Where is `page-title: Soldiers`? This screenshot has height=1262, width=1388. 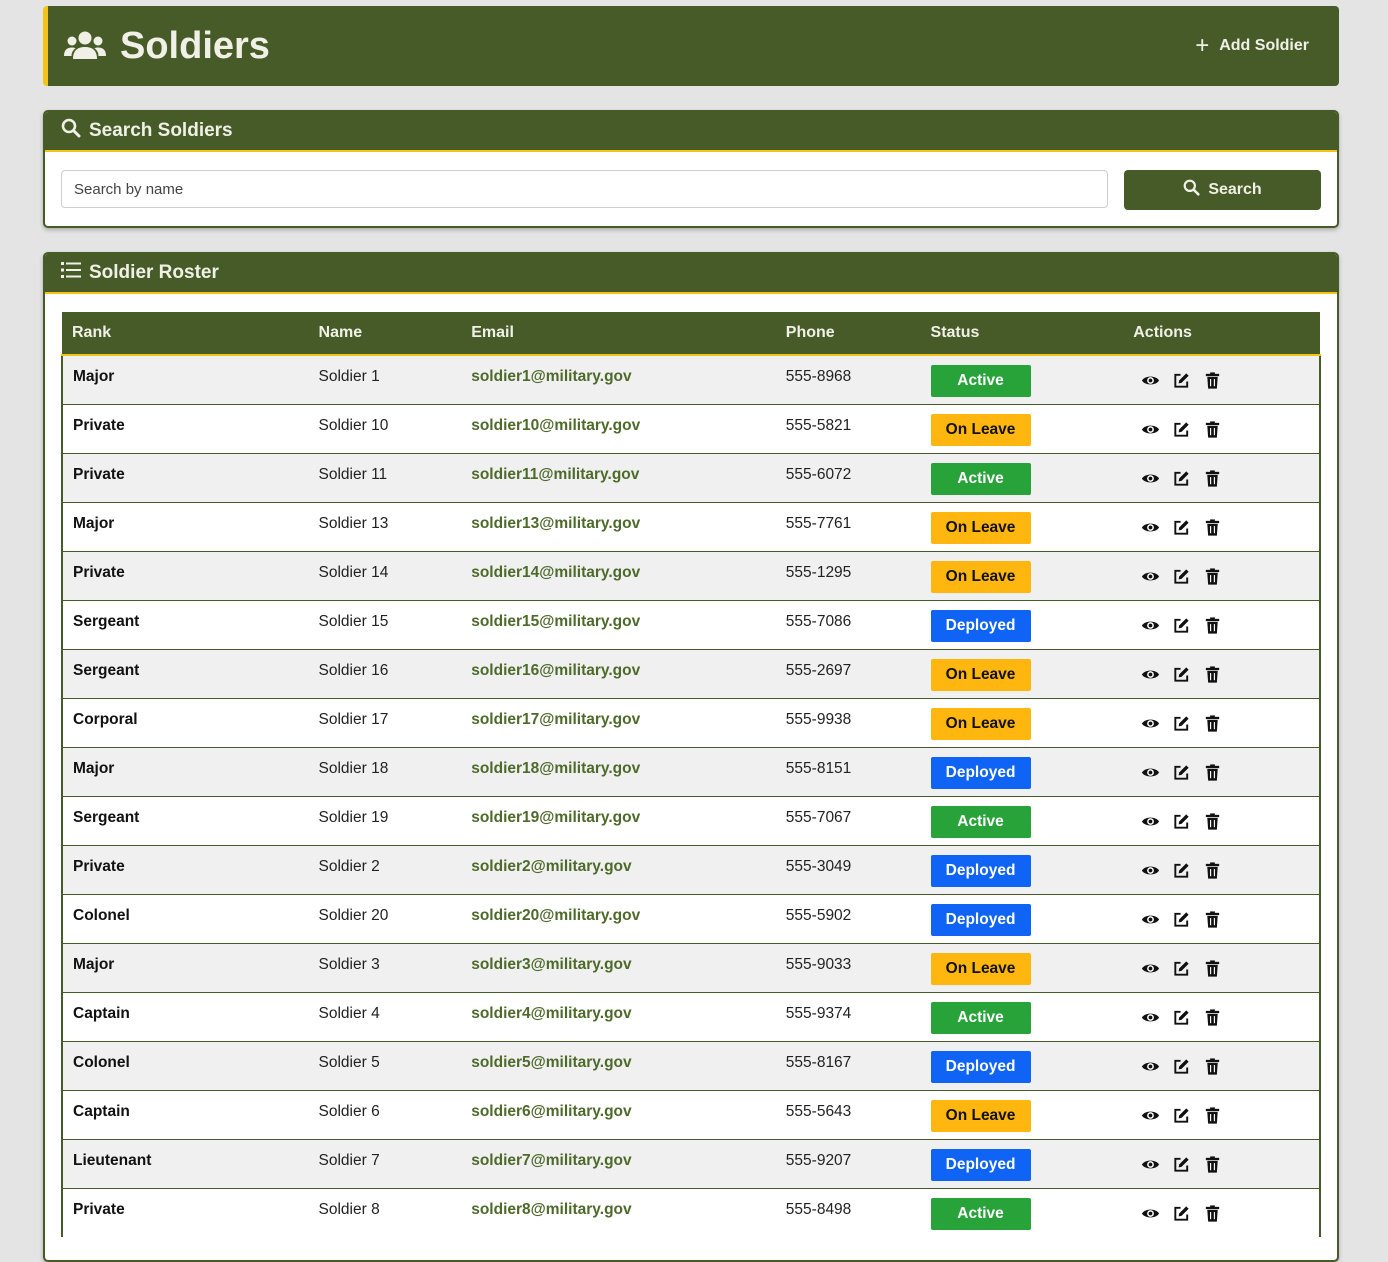
page-title: Soldiers is located at coordinates (195, 46).